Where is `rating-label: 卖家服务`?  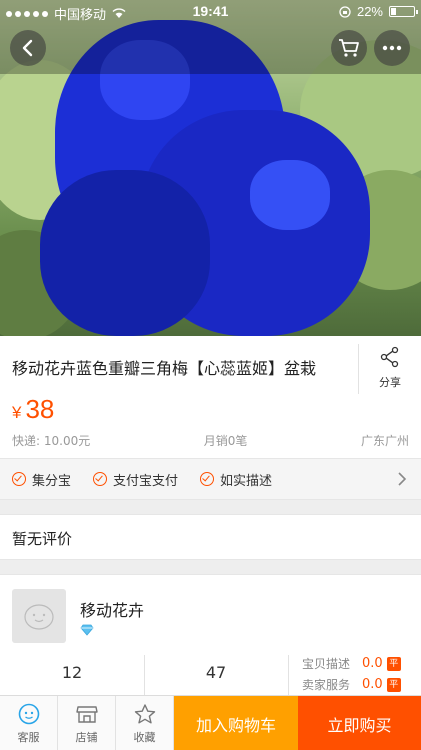
rating-label: 卖家服务 is located at coordinates (326, 685).